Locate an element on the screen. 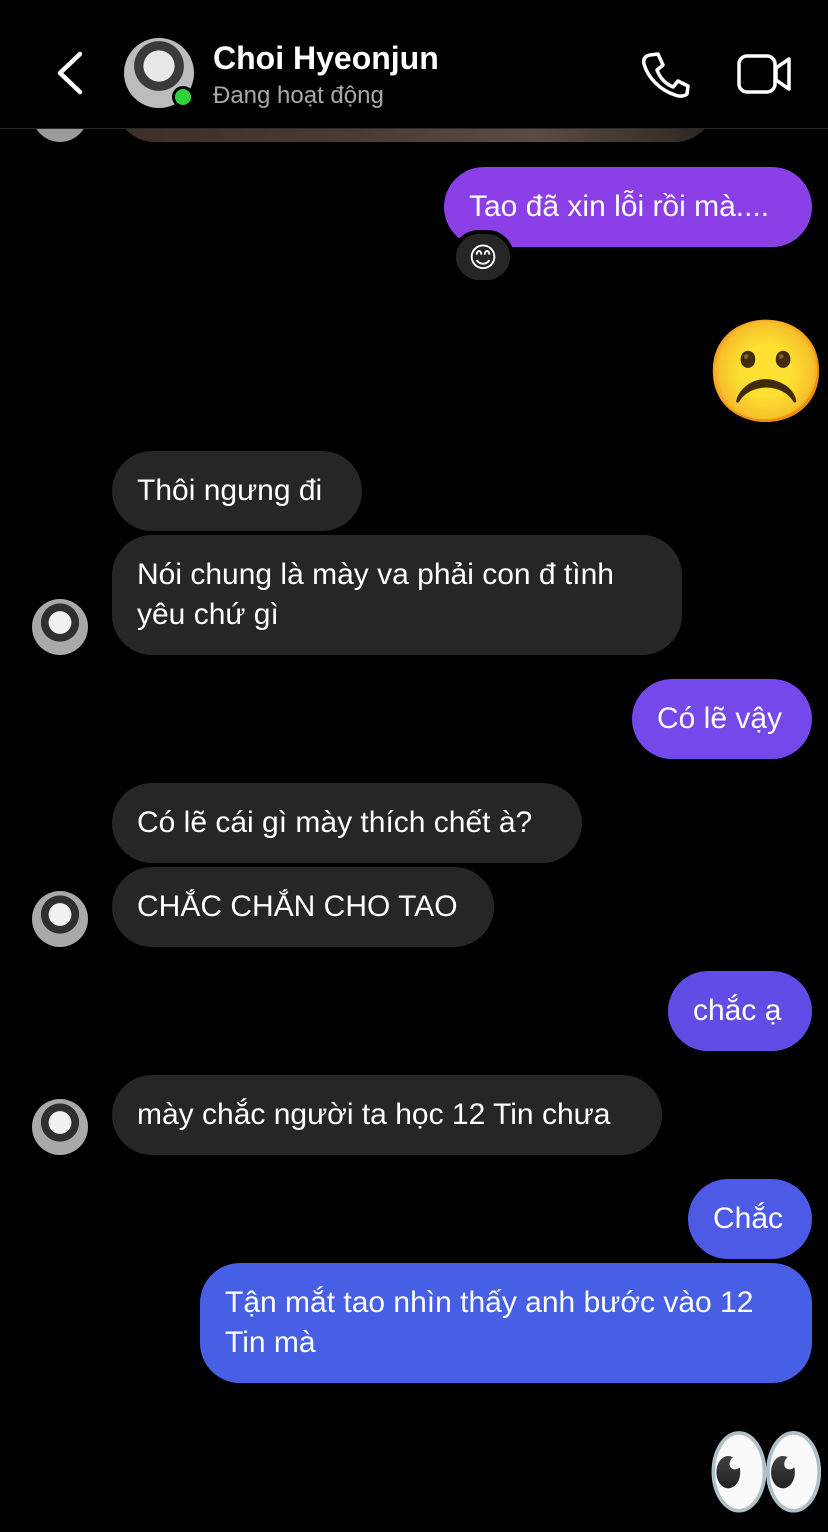 The height and width of the screenshot is (1532, 828). frown-emoji-message: ☹️ is located at coordinates (766, 372).